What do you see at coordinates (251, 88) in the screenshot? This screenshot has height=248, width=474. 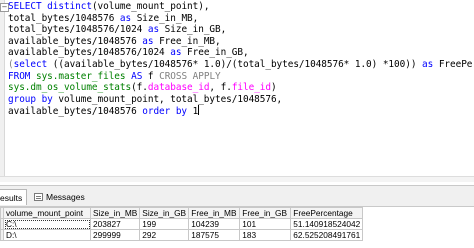 I see `code-token: file_id` at bounding box center [251, 88].